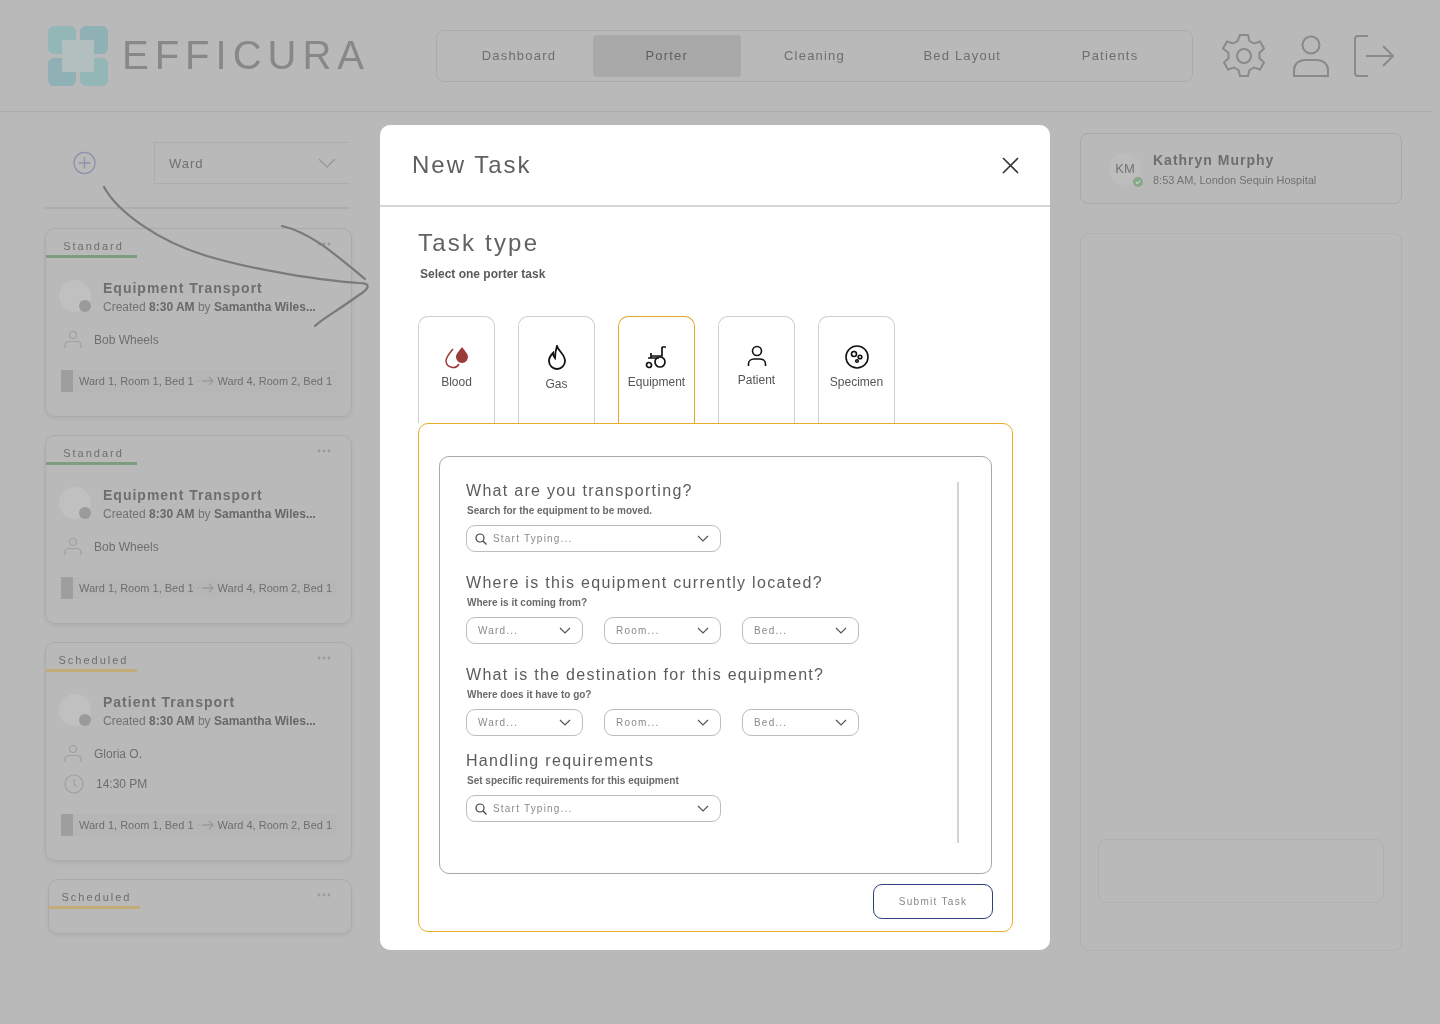  I want to click on task-type-tile: Gas, so click(556, 369).